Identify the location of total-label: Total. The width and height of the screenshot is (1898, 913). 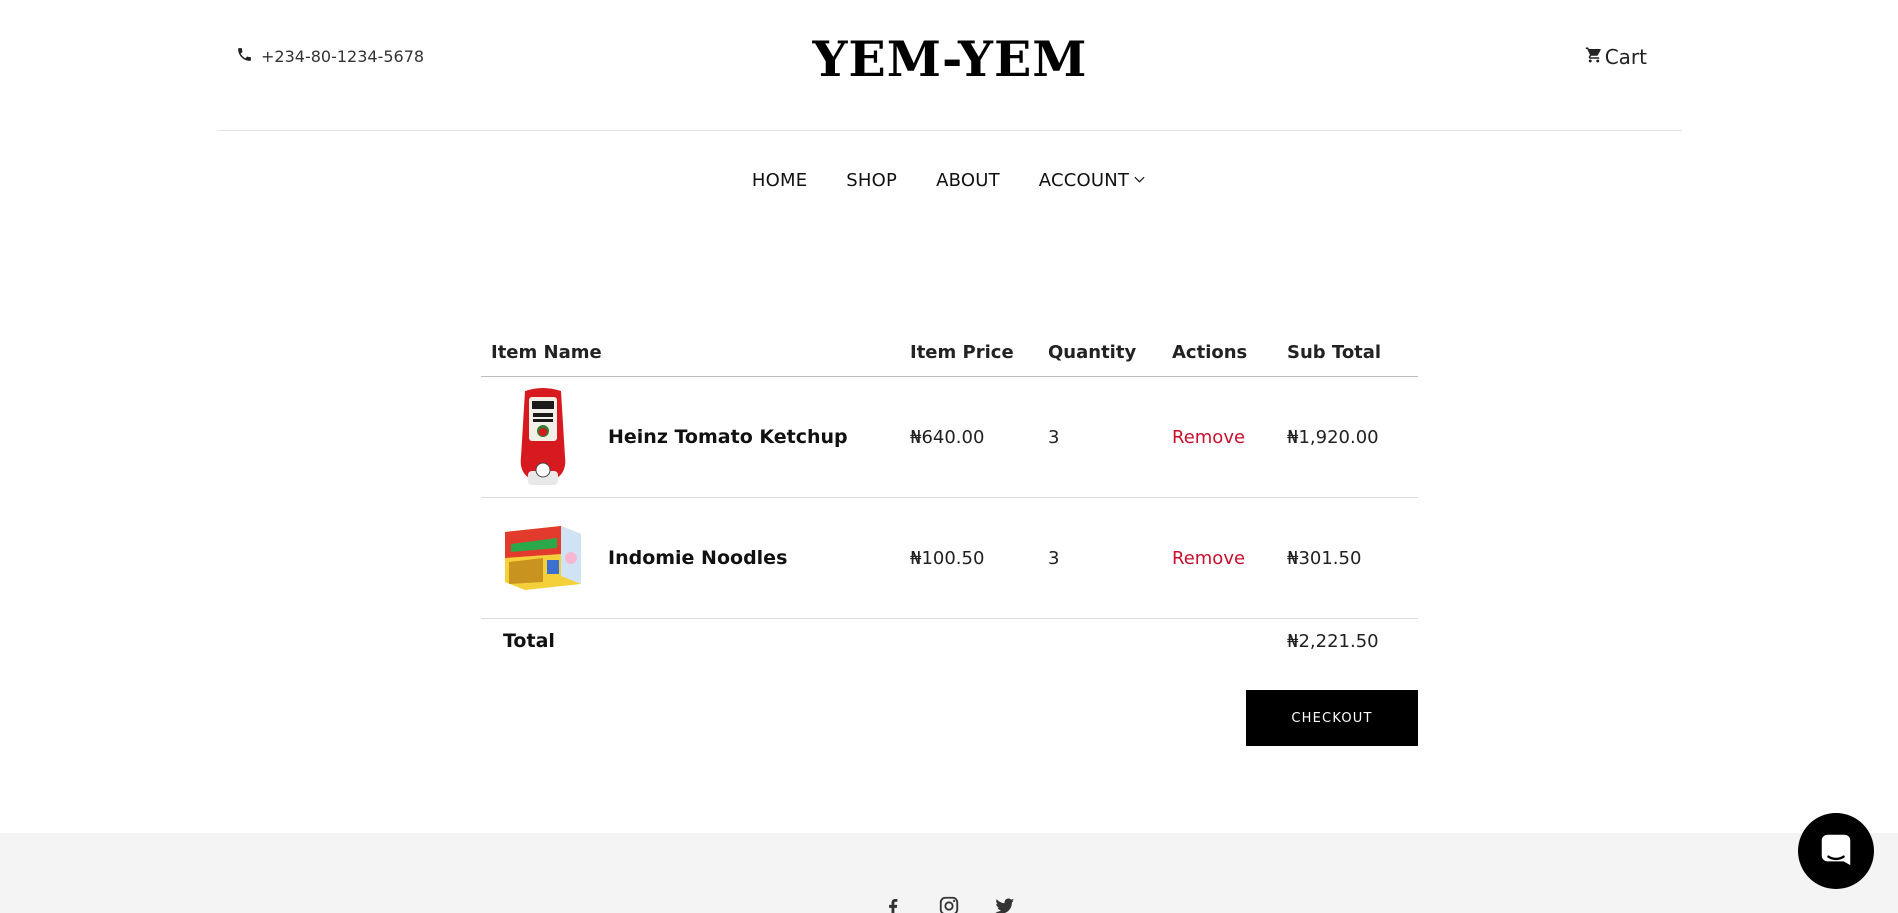
(529, 641).